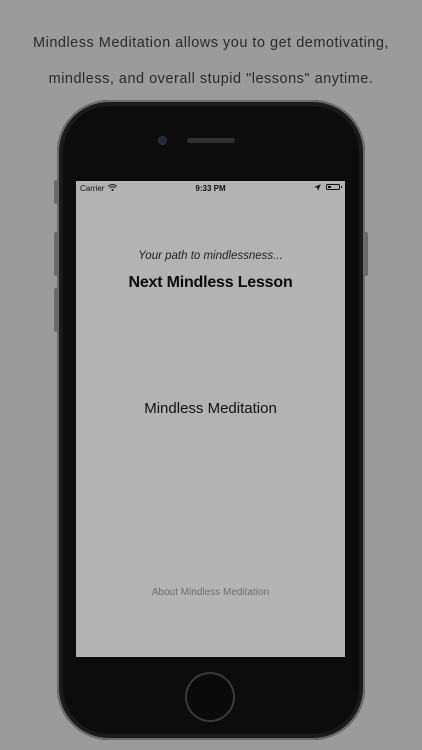  Describe the element at coordinates (56, 254) in the screenshot. I see `volume-up-button` at that location.